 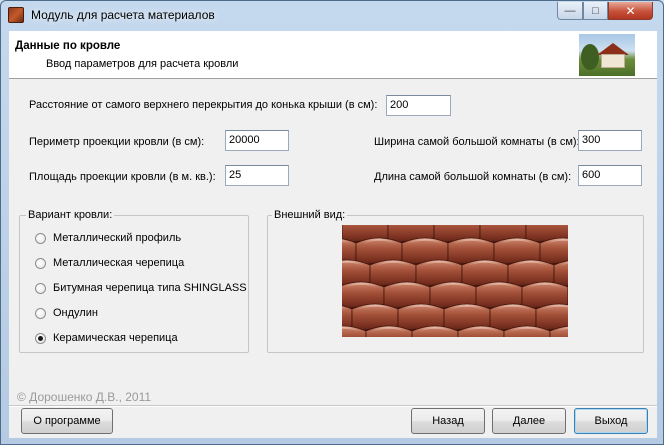 I want to click on minimize-icon: —, so click(x=570, y=10).